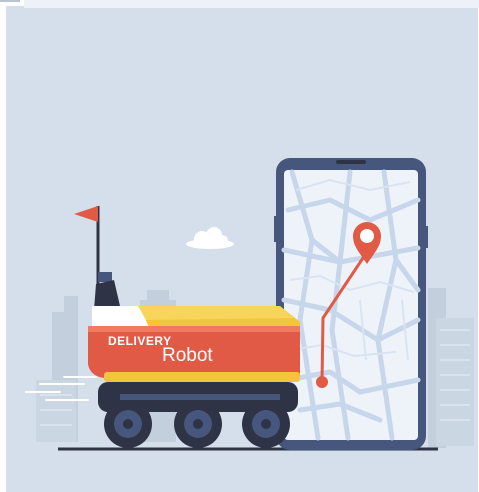 The width and height of the screenshot is (479, 492). Describe the element at coordinates (86, 214) in the screenshot. I see `flag-icon` at that location.